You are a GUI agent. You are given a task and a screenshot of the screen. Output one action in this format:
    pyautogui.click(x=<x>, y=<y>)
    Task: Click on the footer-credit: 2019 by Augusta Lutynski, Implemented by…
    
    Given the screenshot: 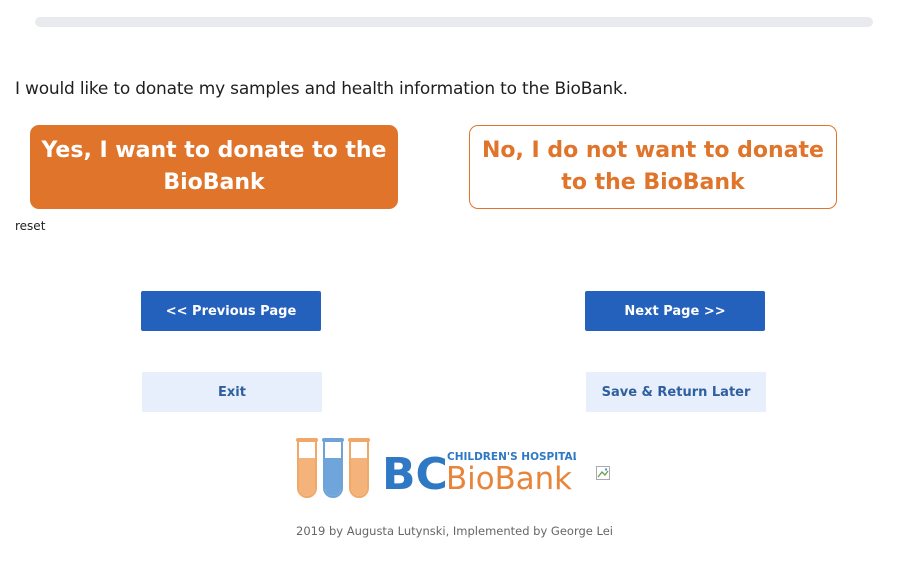 What is the action you would take?
    pyautogui.click(x=454, y=531)
    